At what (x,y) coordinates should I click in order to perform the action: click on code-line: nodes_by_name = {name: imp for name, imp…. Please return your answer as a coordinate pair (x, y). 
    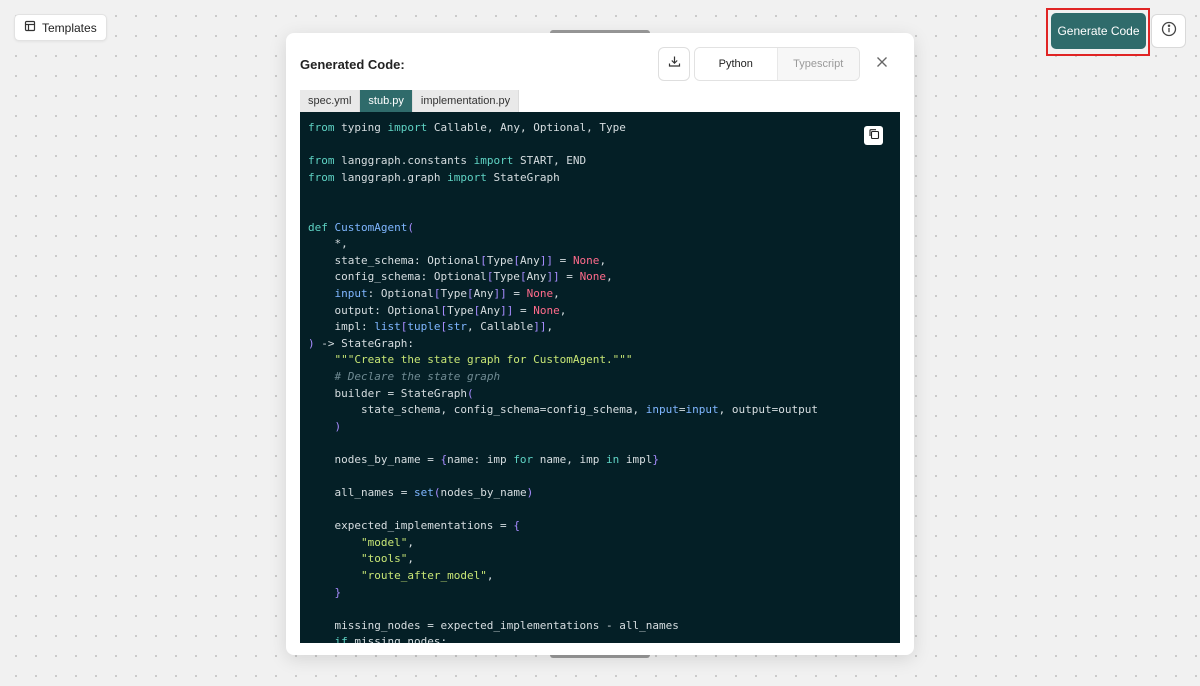
    Looking at the image, I should click on (484, 459).